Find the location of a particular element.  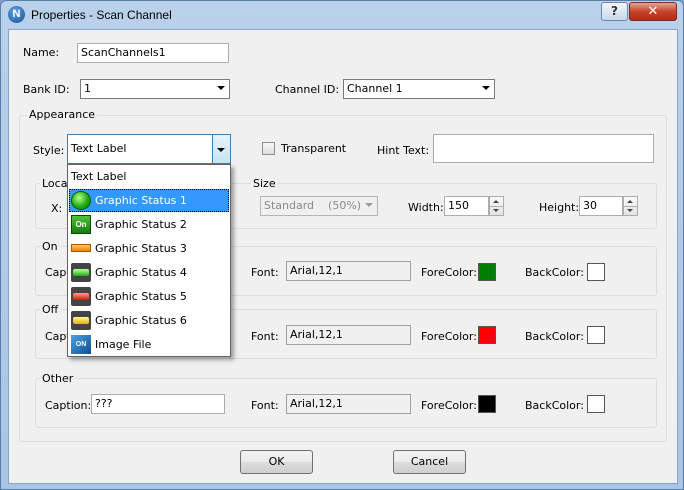

ok-button: OK is located at coordinates (276, 462).